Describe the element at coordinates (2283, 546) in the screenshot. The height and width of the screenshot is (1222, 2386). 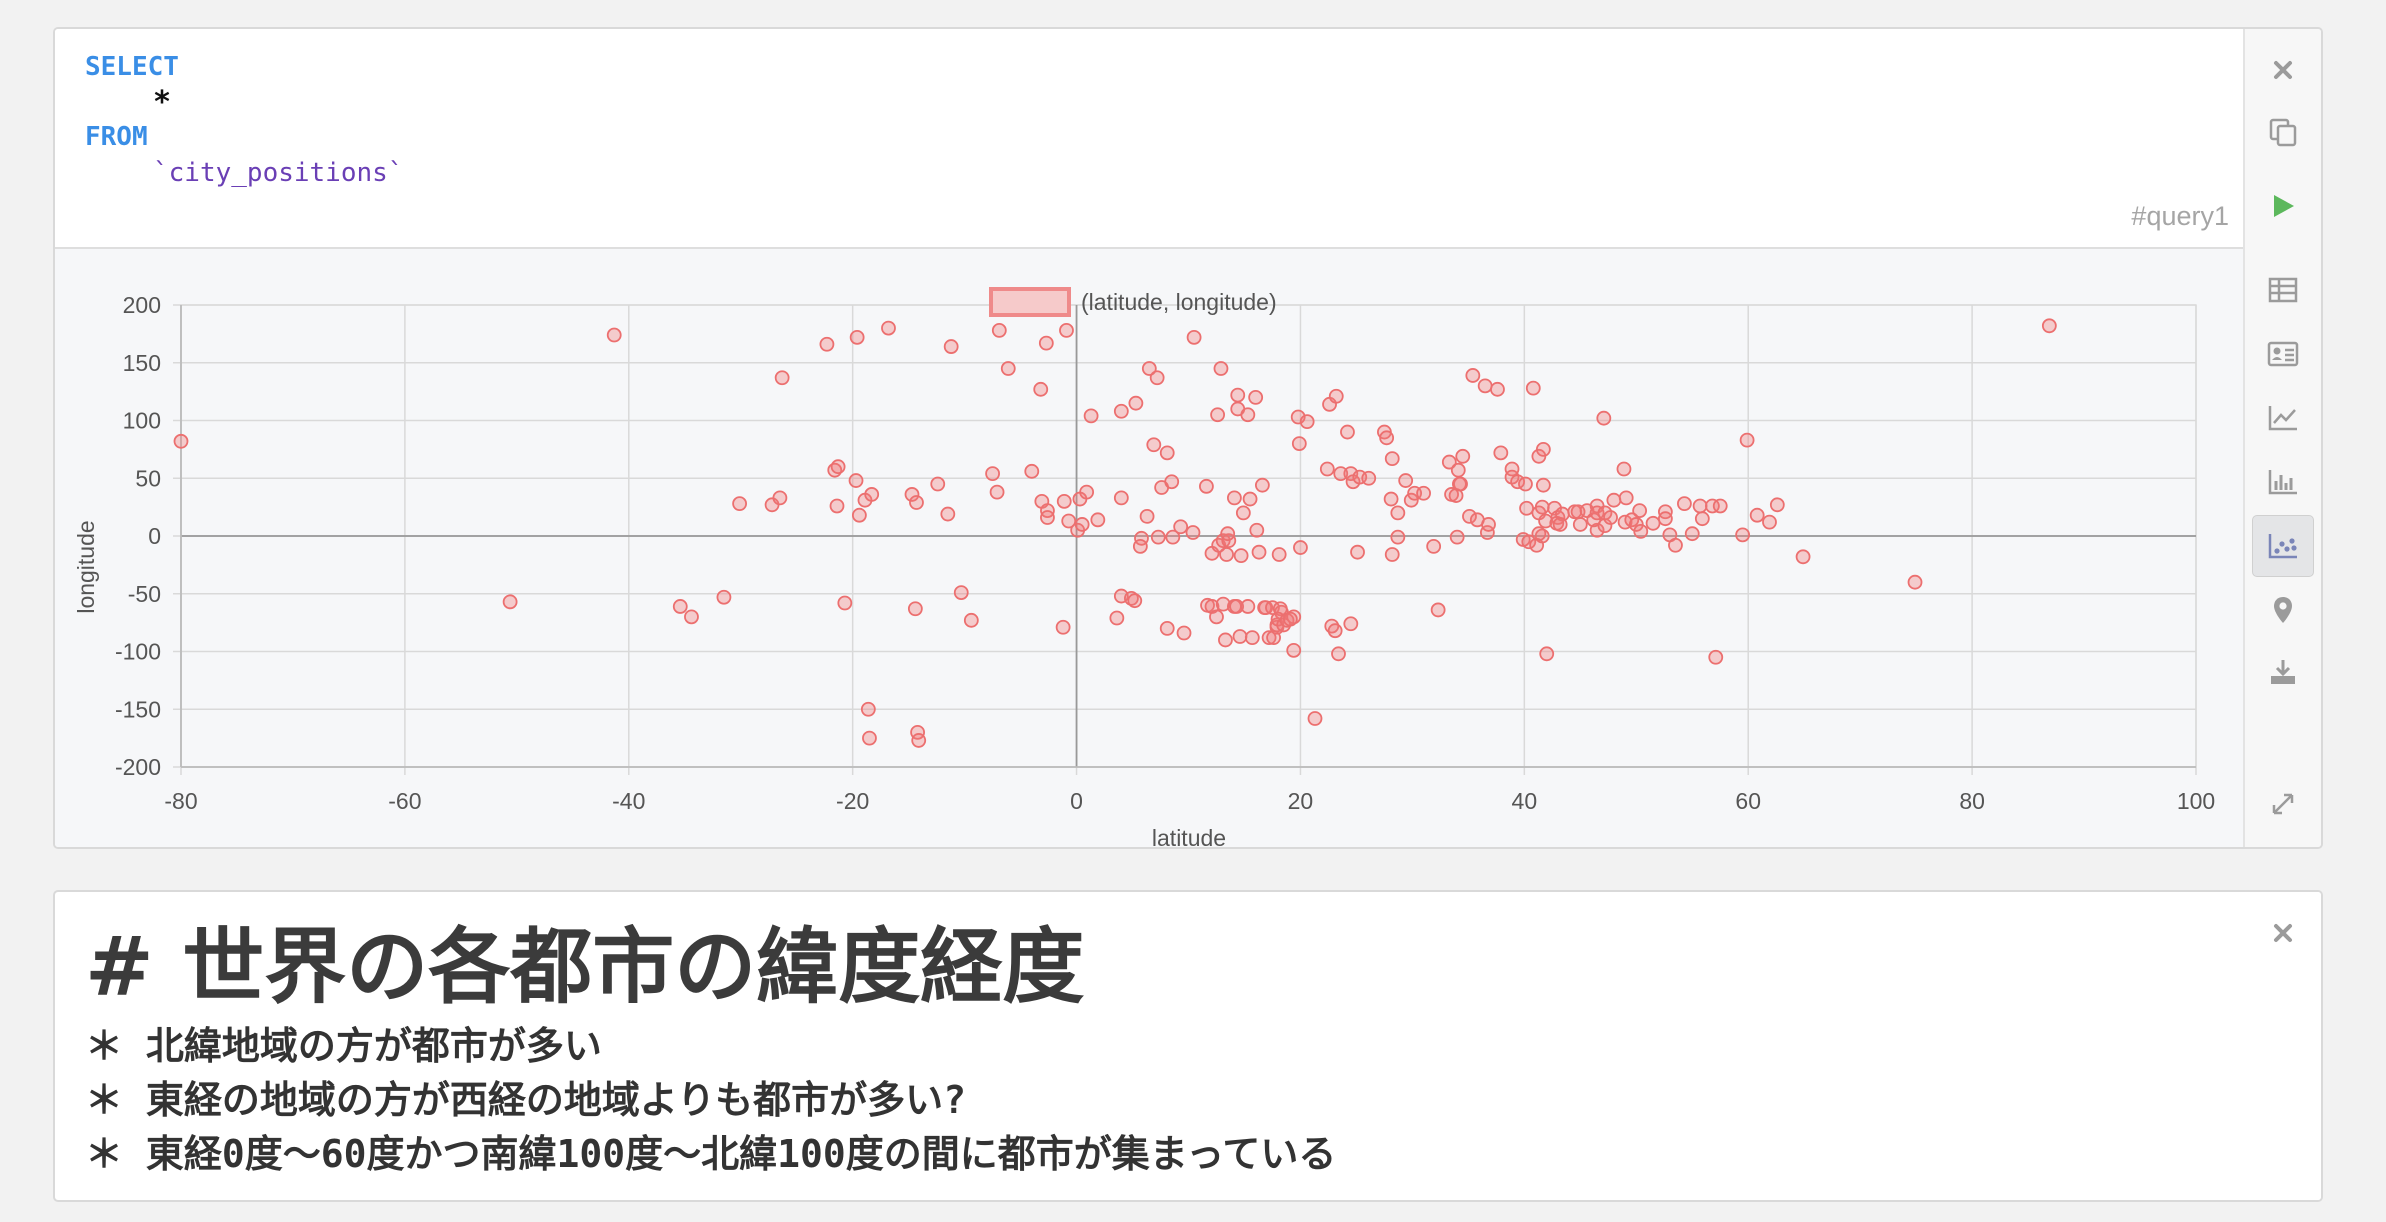
I see `scatter-chart-button` at that location.